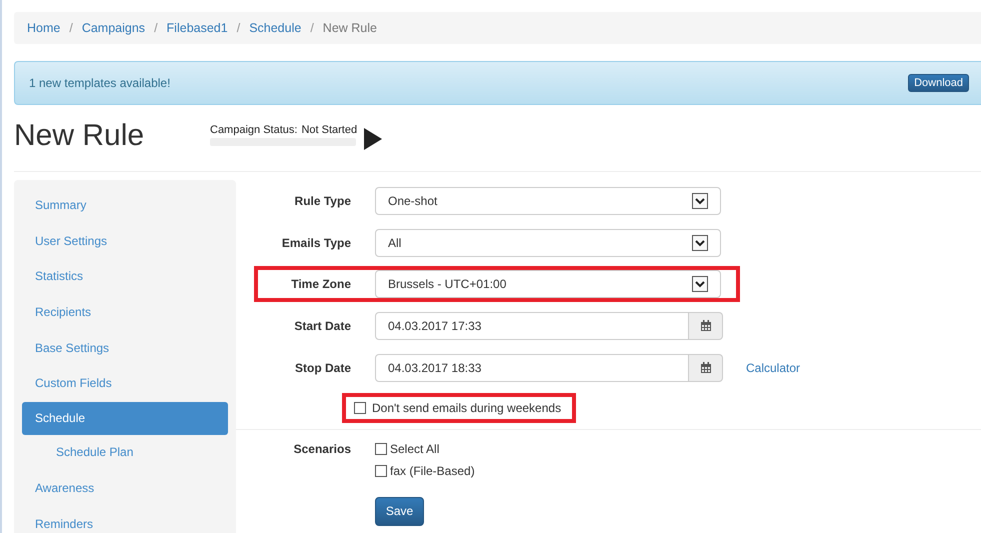 The height and width of the screenshot is (533, 981). What do you see at coordinates (938, 83) in the screenshot?
I see `download-button: Download` at bounding box center [938, 83].